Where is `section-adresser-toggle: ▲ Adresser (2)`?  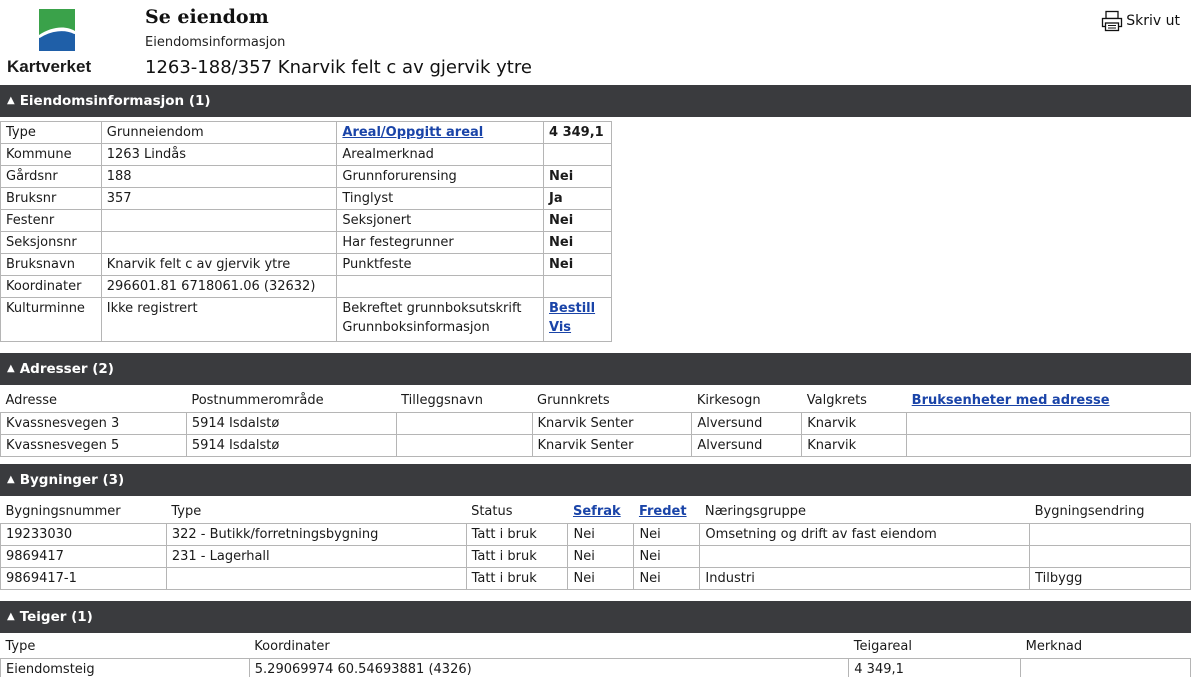 section-adresser-toggle: ▲ Adresser (2) is located at coordinates (595, 369).